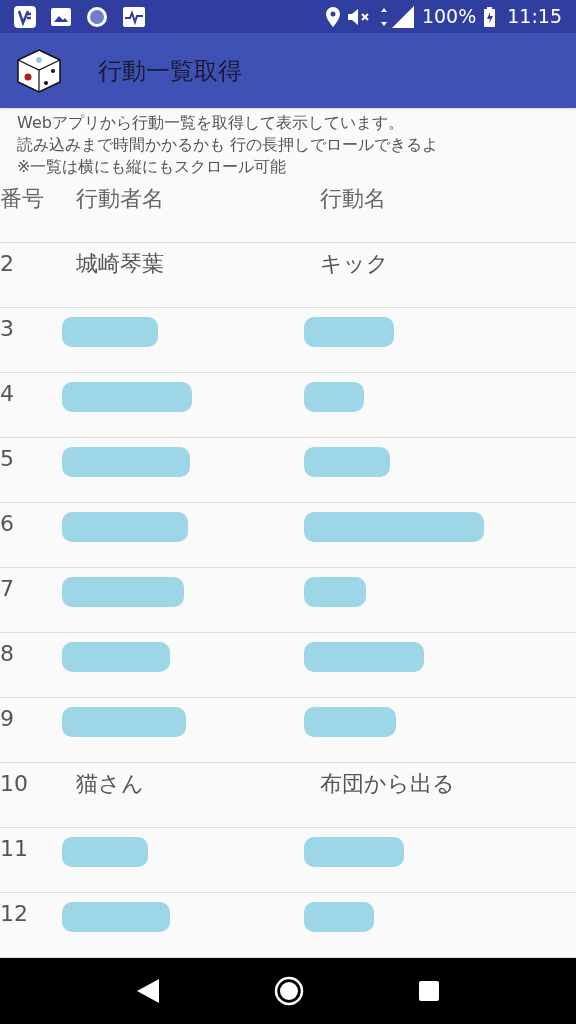  What do you see at coordinates (353, 198) in the screenshot?
I see `column-header: 行動名` at bounding box center [353, 198].